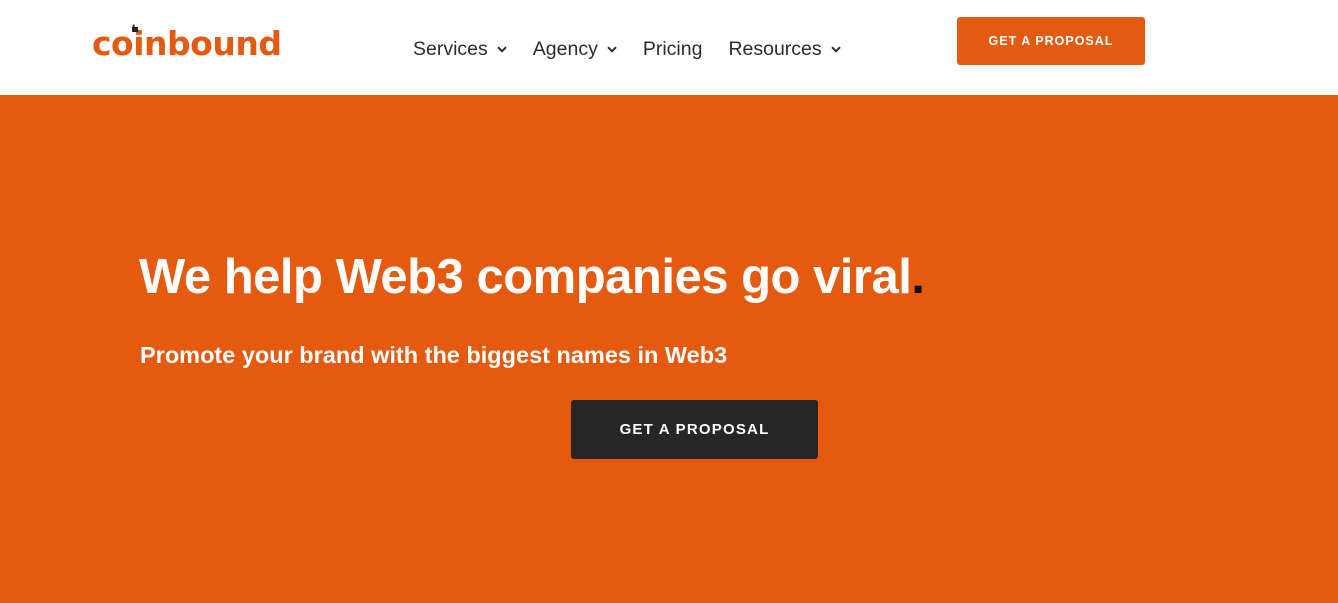  I want to click on nav-item-label: Pricing, so click(672, 48).